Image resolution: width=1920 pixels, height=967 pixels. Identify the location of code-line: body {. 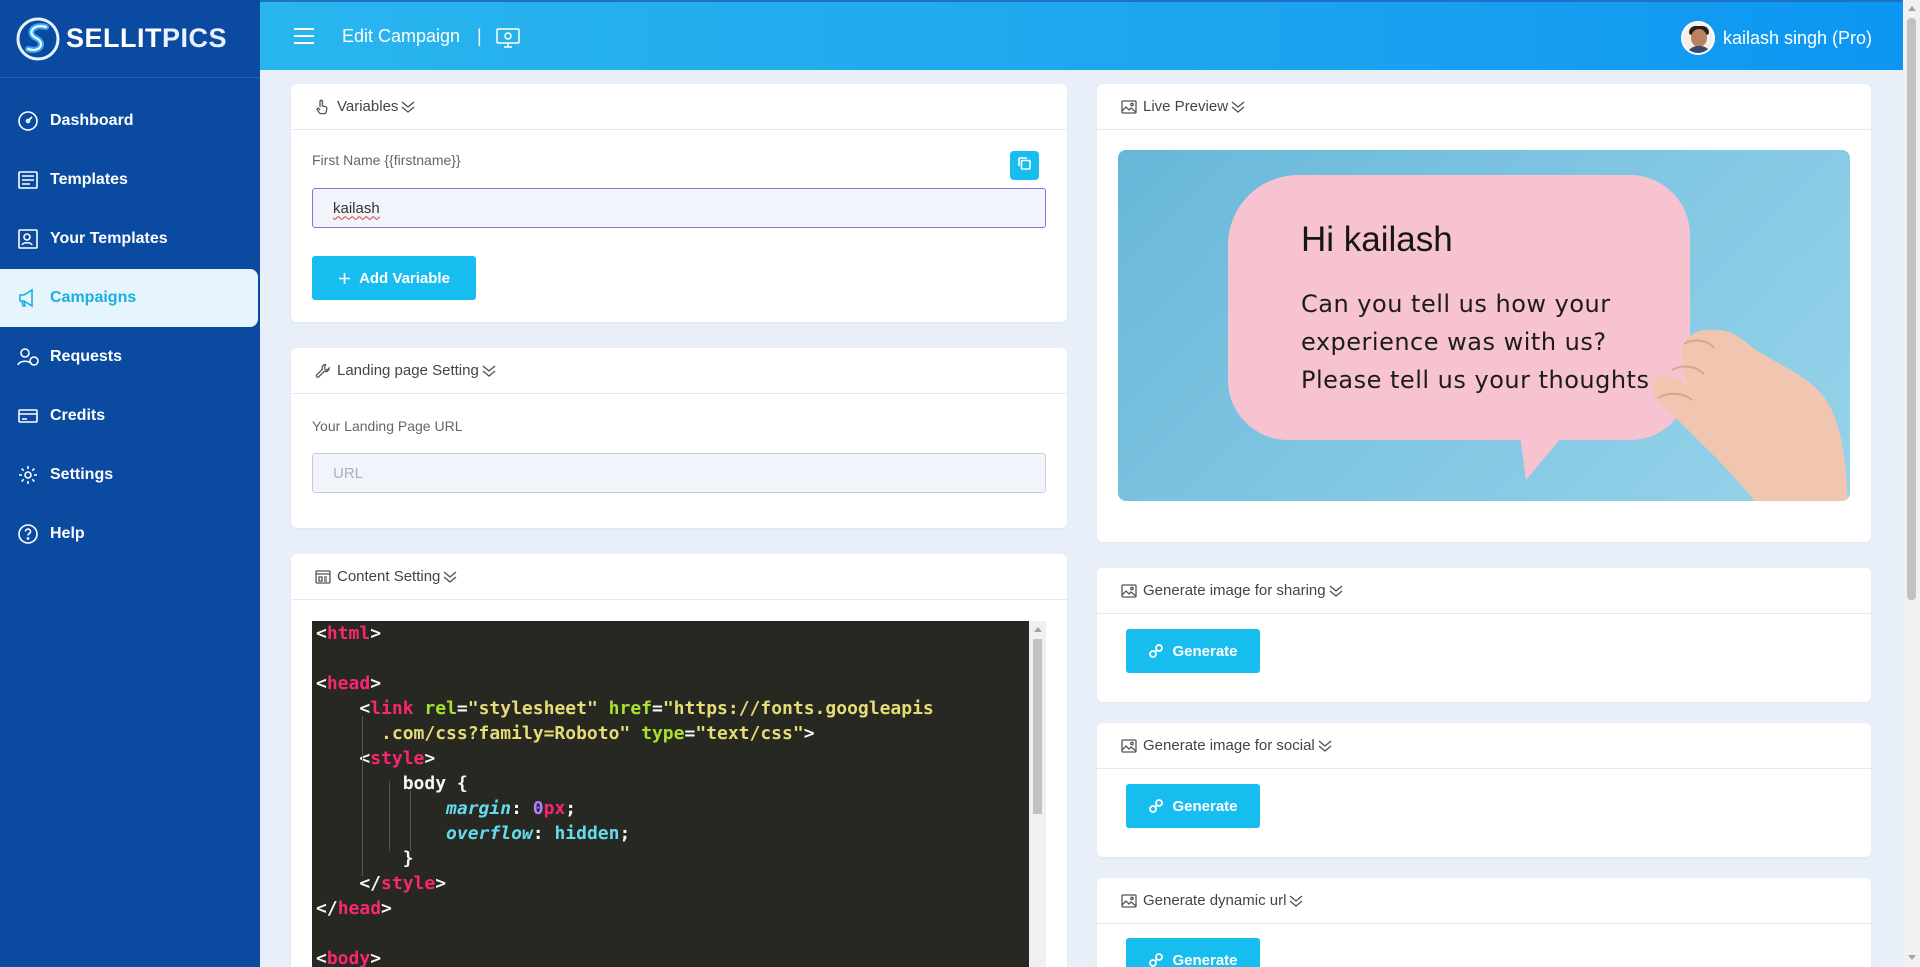
(392, 783).